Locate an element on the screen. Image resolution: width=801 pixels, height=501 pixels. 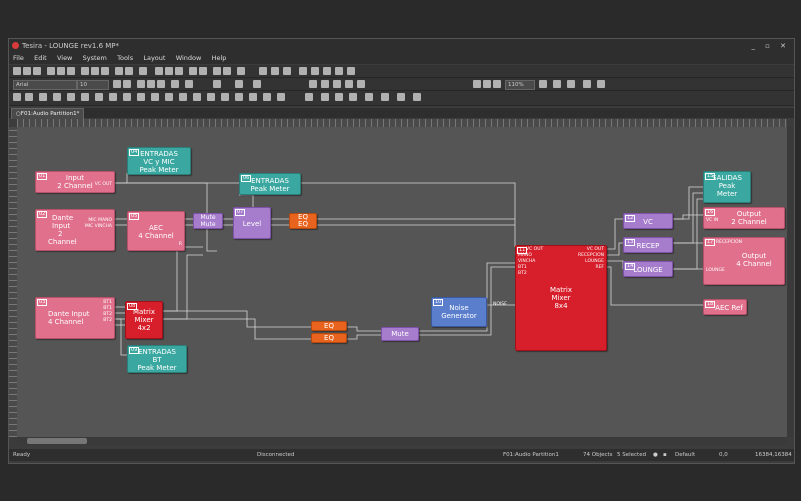
device-icon is located at coordinates (275, 71).